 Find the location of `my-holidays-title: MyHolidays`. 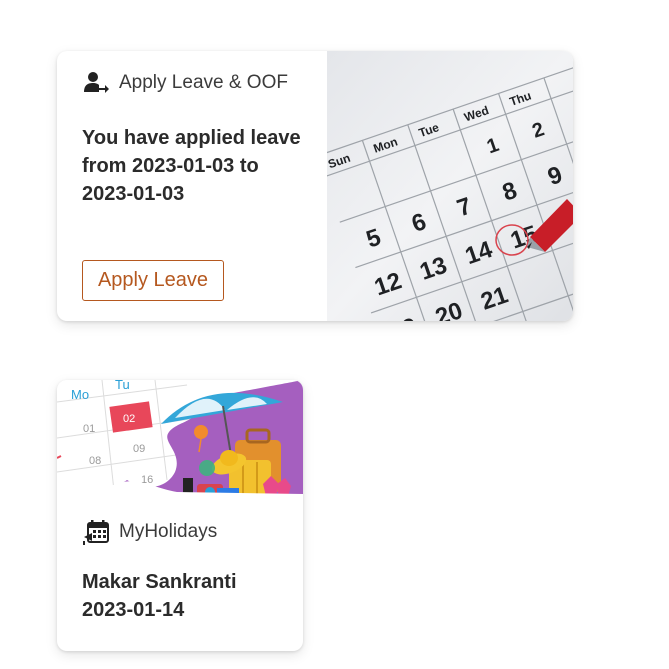

my-holidays-title: MyHolidays is located at coordinates (168, 531).